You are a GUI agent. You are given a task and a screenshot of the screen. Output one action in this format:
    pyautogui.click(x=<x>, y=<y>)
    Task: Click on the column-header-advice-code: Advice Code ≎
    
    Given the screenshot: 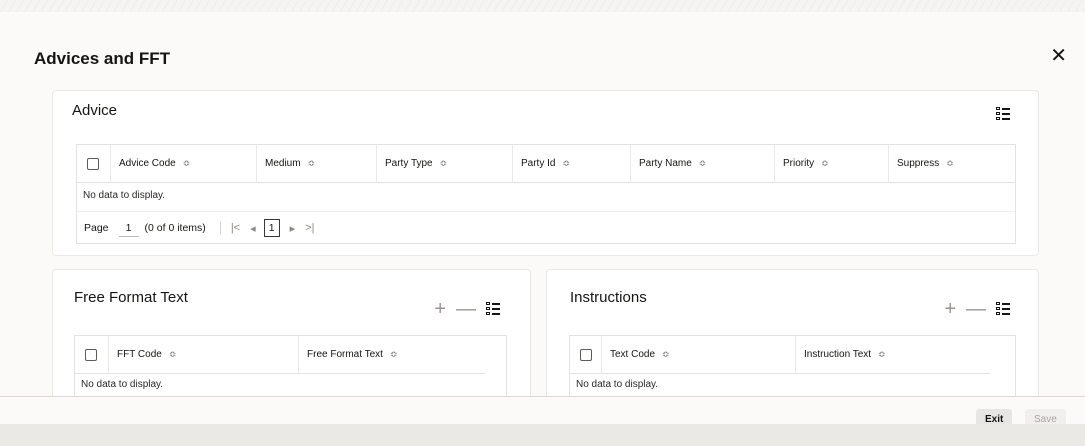 What is the action you would take?
    pyautogui.click(x=184, y=164)
    